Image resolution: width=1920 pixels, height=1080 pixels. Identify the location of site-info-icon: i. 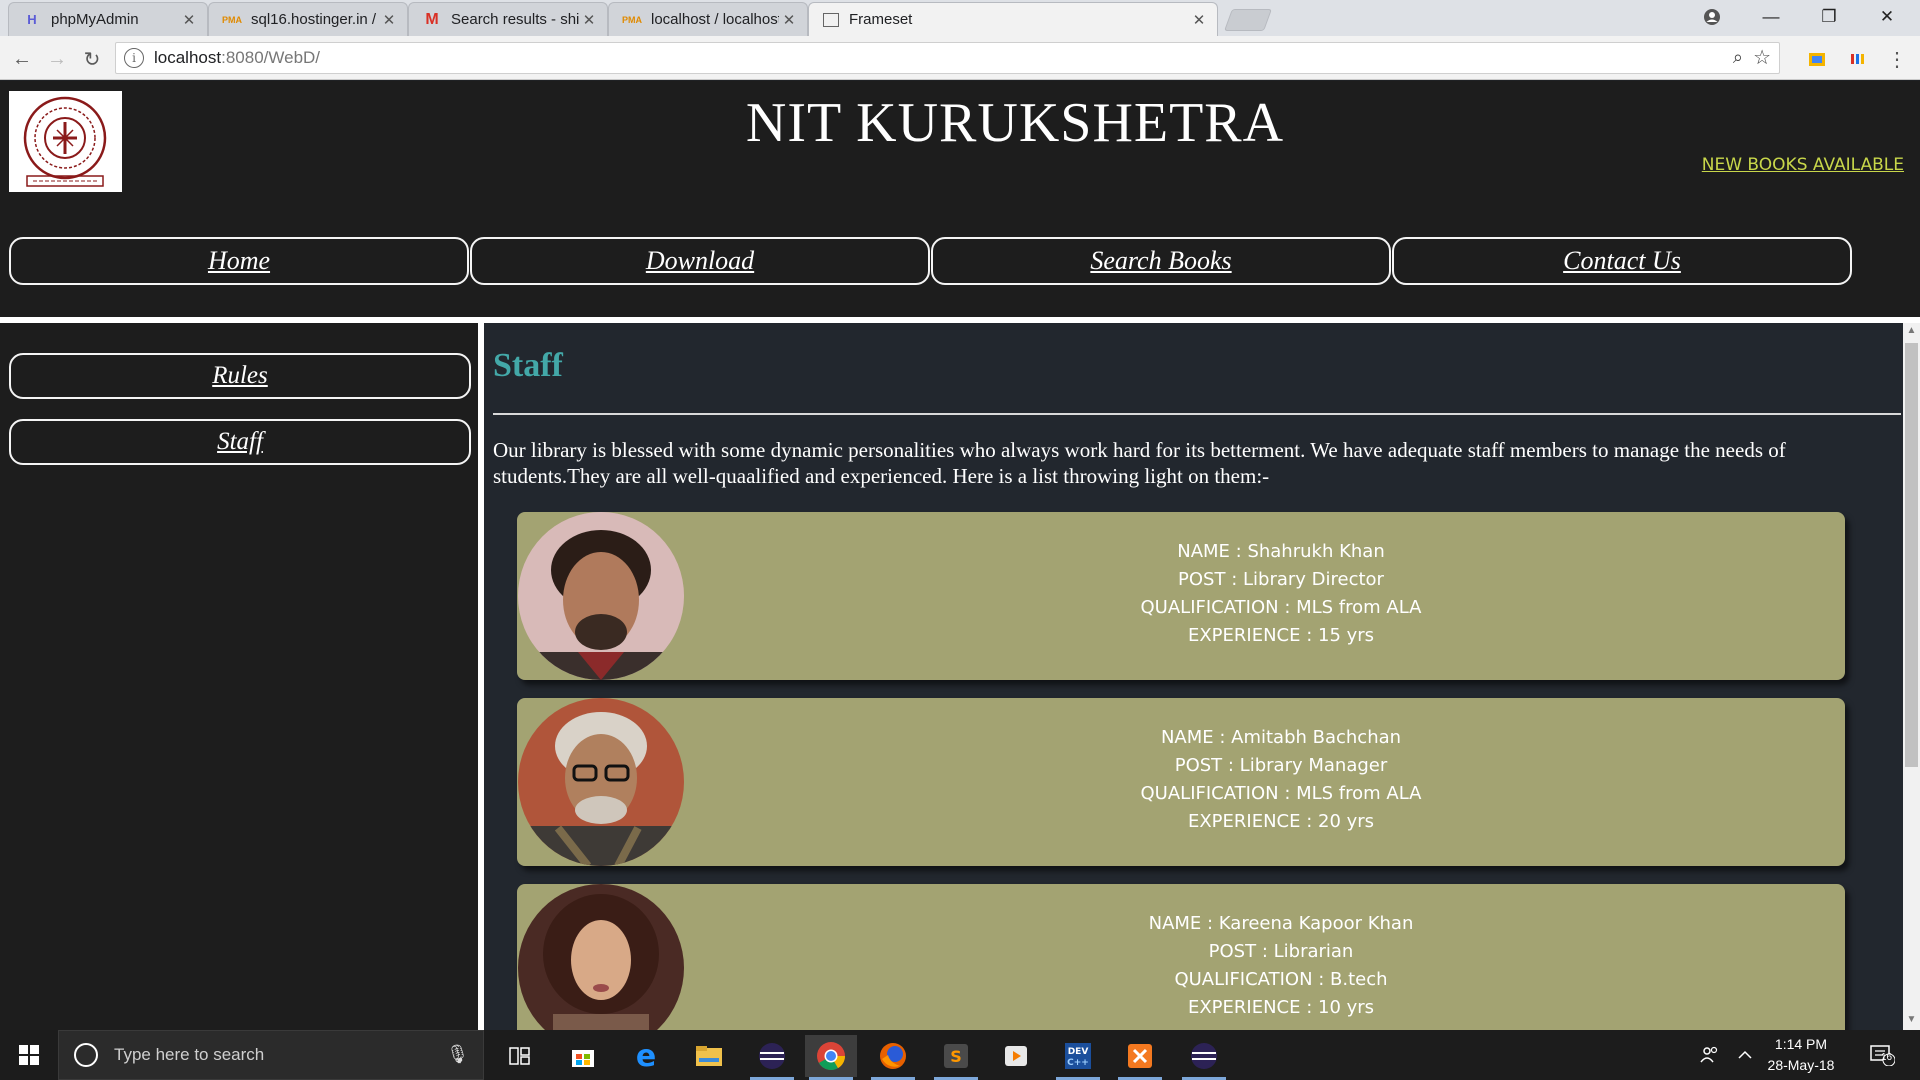
(134, 58).